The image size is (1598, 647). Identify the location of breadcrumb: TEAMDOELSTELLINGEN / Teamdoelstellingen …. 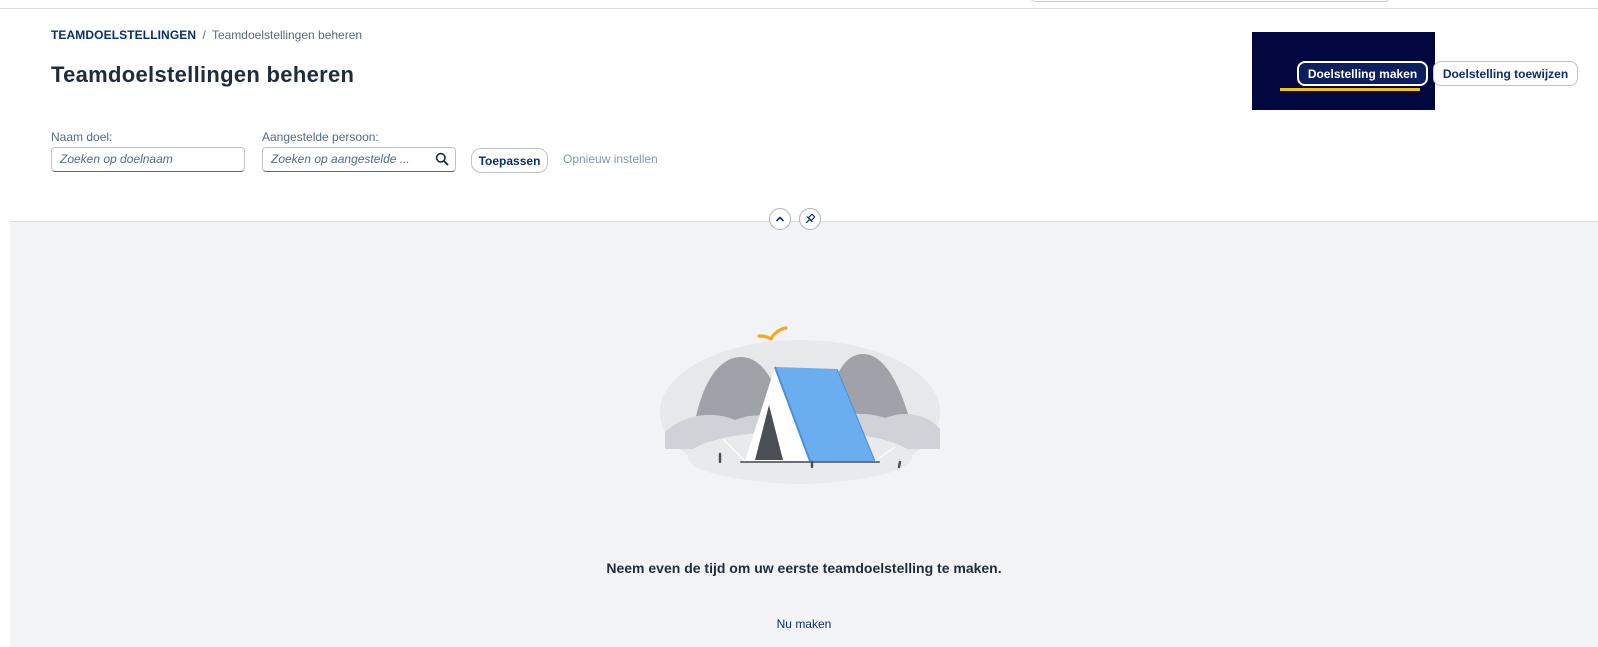
(206, 35).